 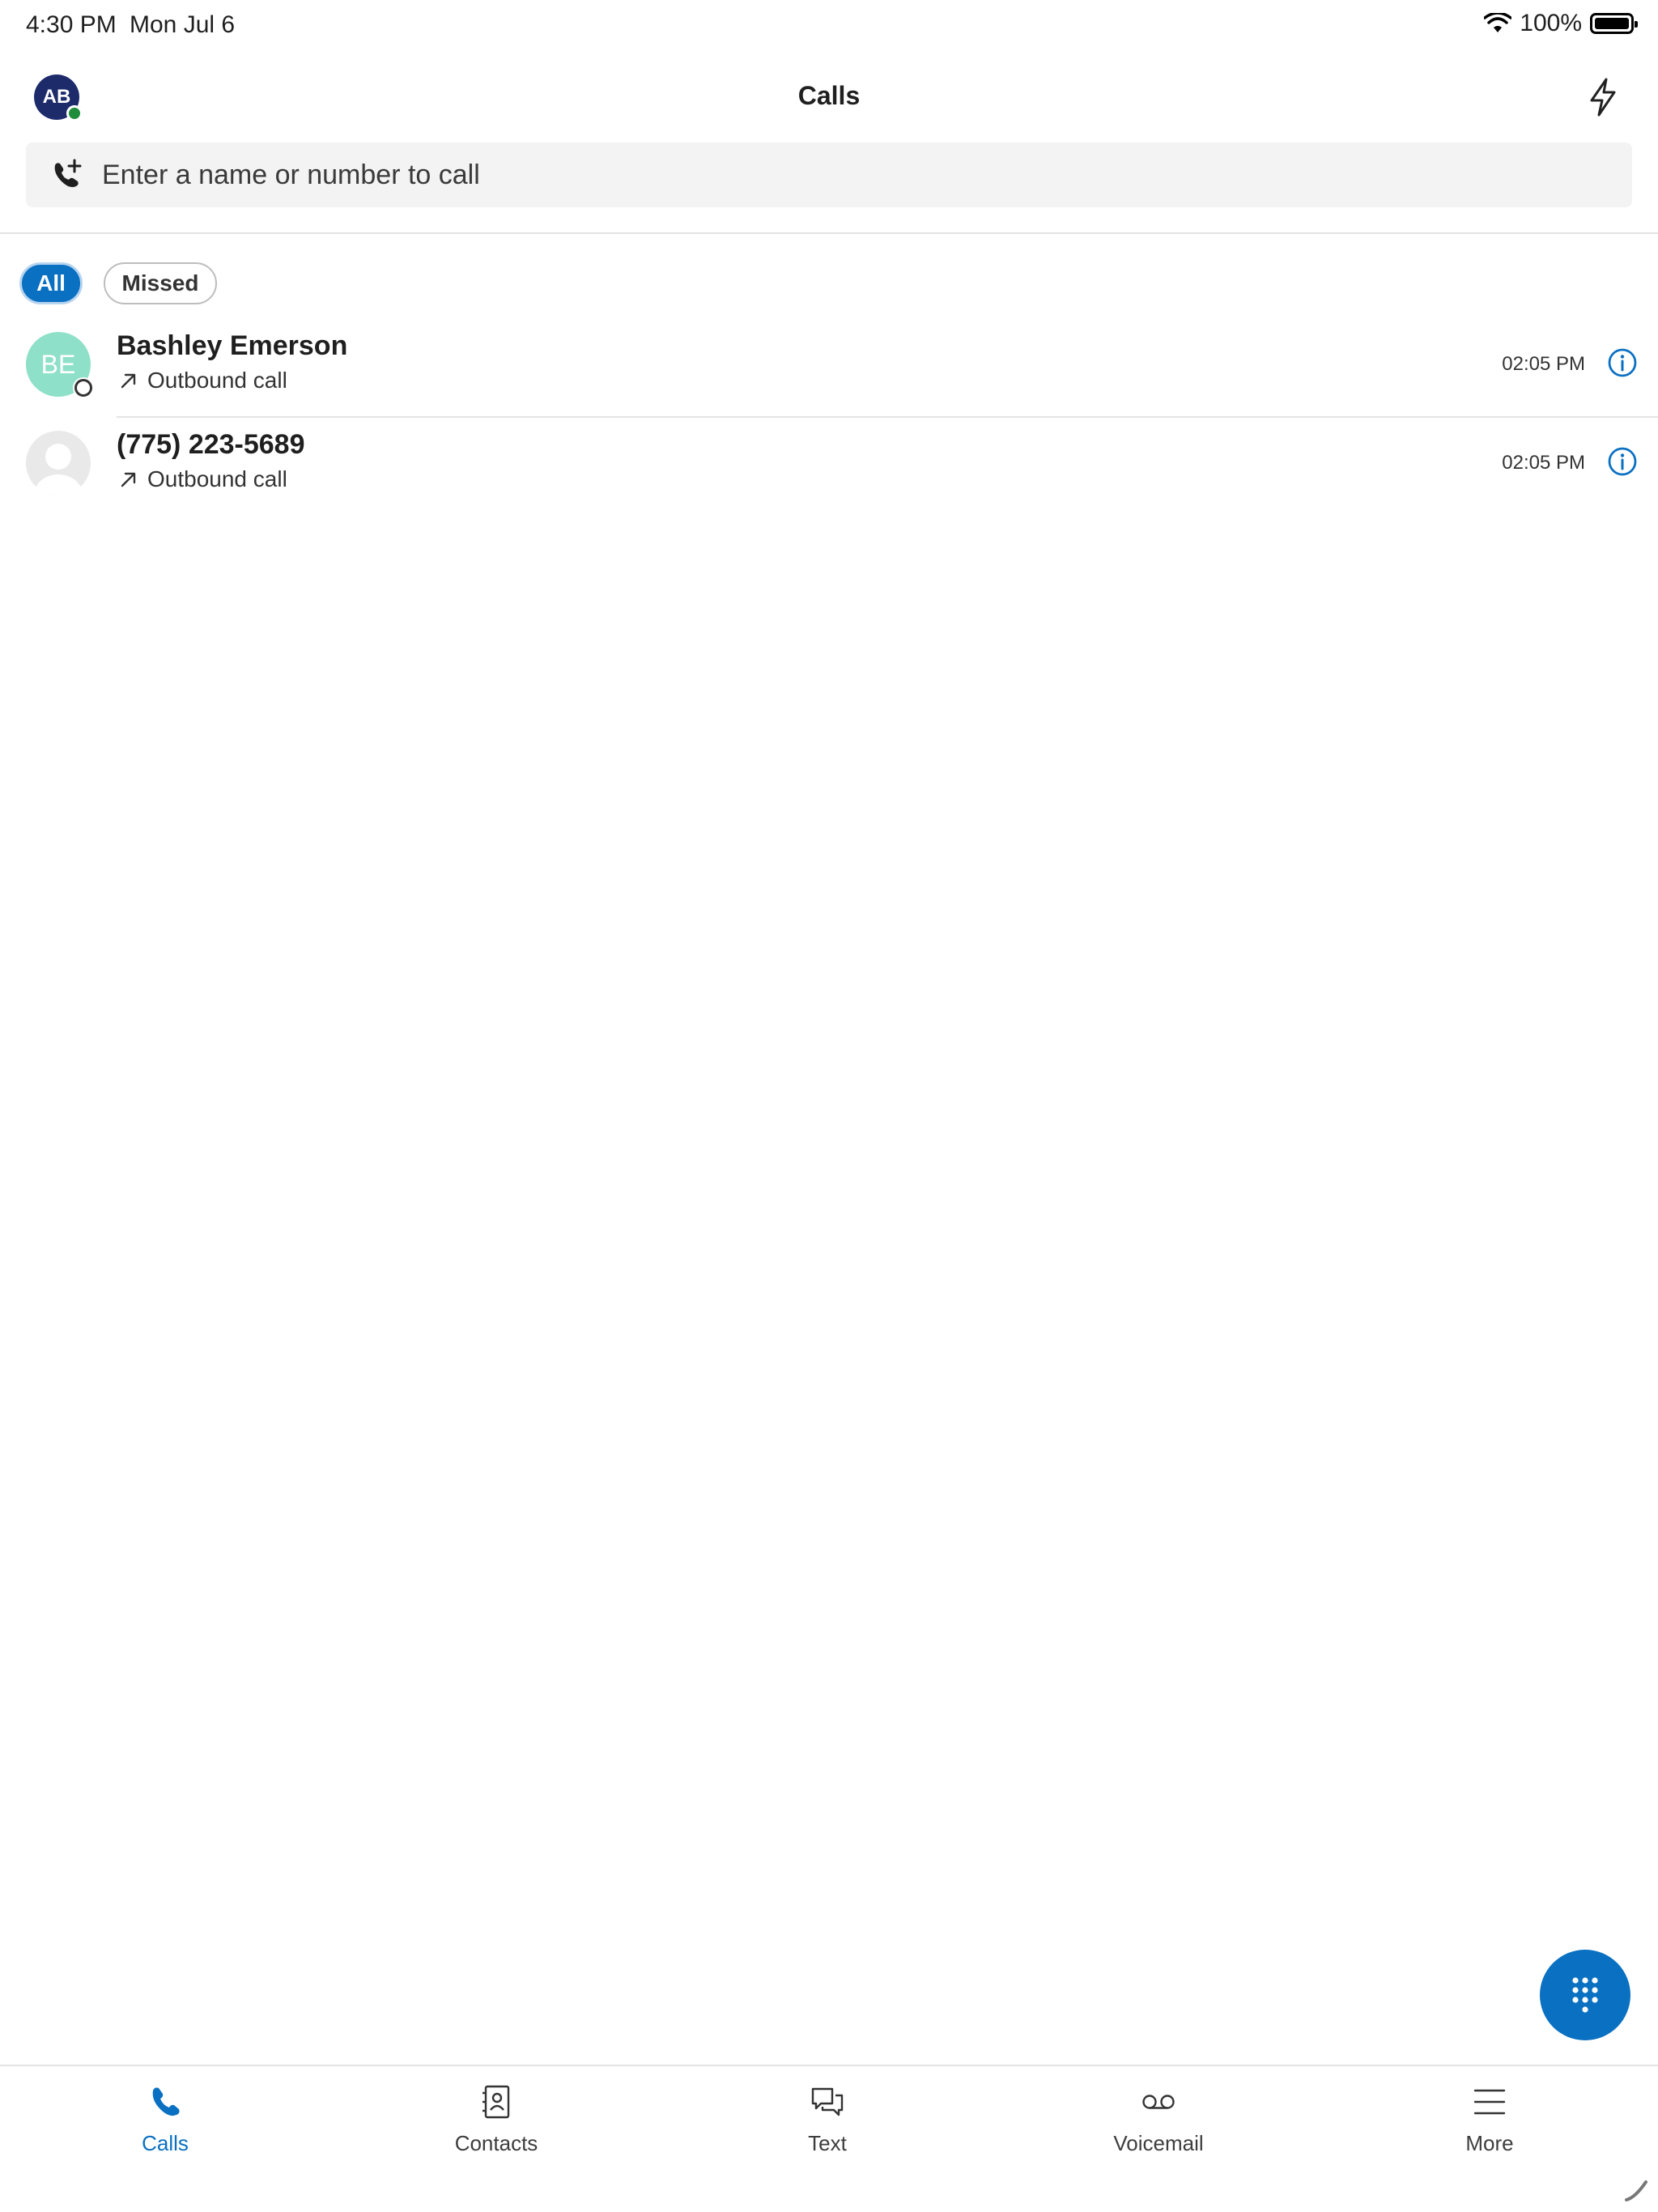 I want to click on add-call-icon, so click(x=68, y=174).